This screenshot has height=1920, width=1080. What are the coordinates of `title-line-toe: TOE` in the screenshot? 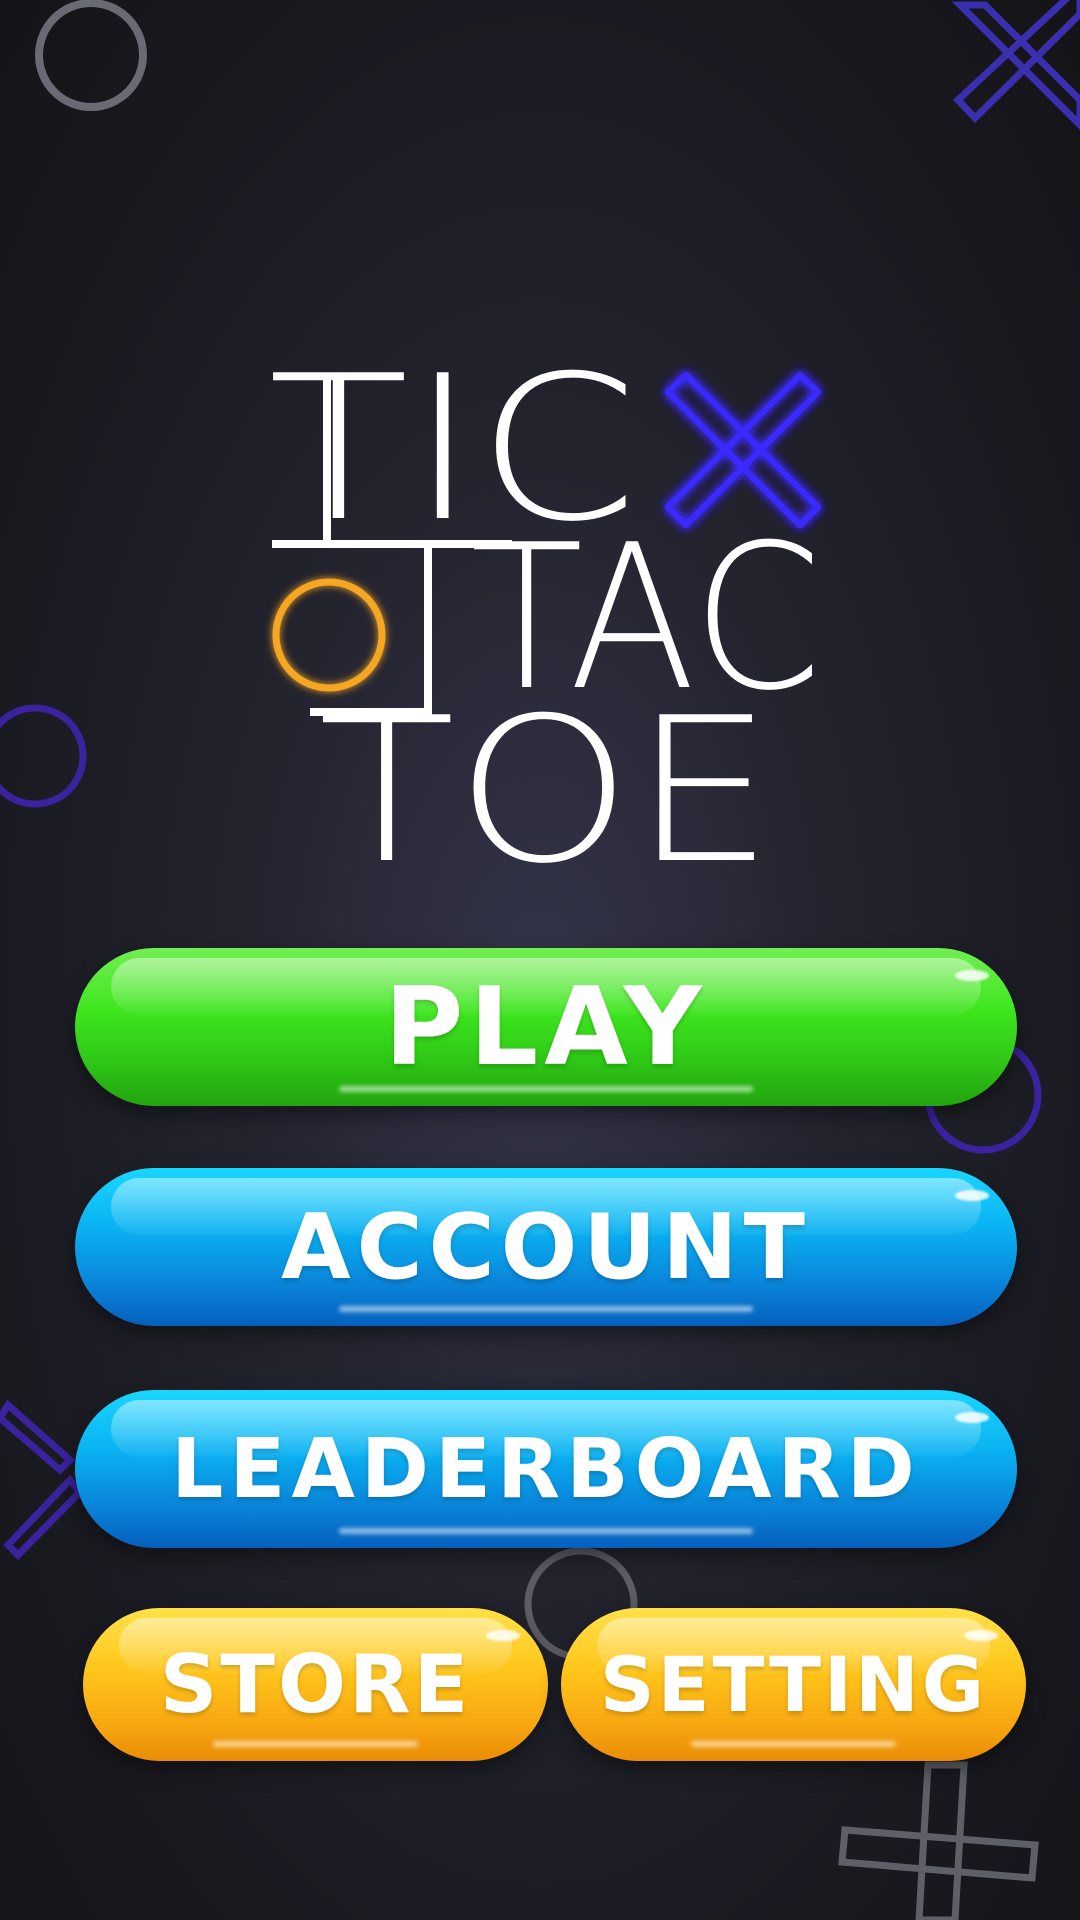 It's located at (546, 791).